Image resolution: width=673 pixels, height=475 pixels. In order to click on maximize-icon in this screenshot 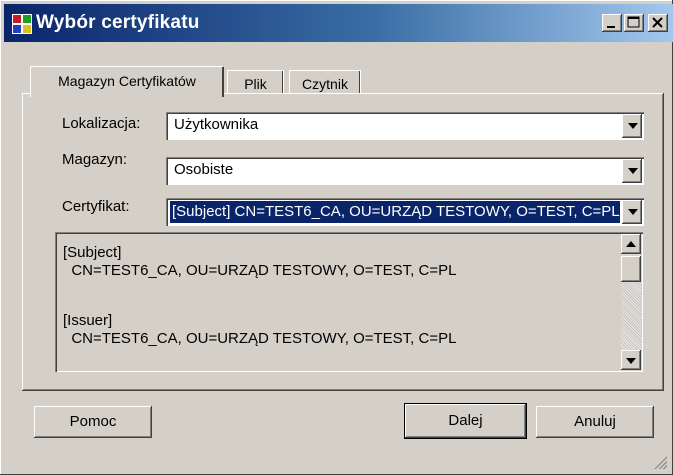, I will do `click(633, 22)`.